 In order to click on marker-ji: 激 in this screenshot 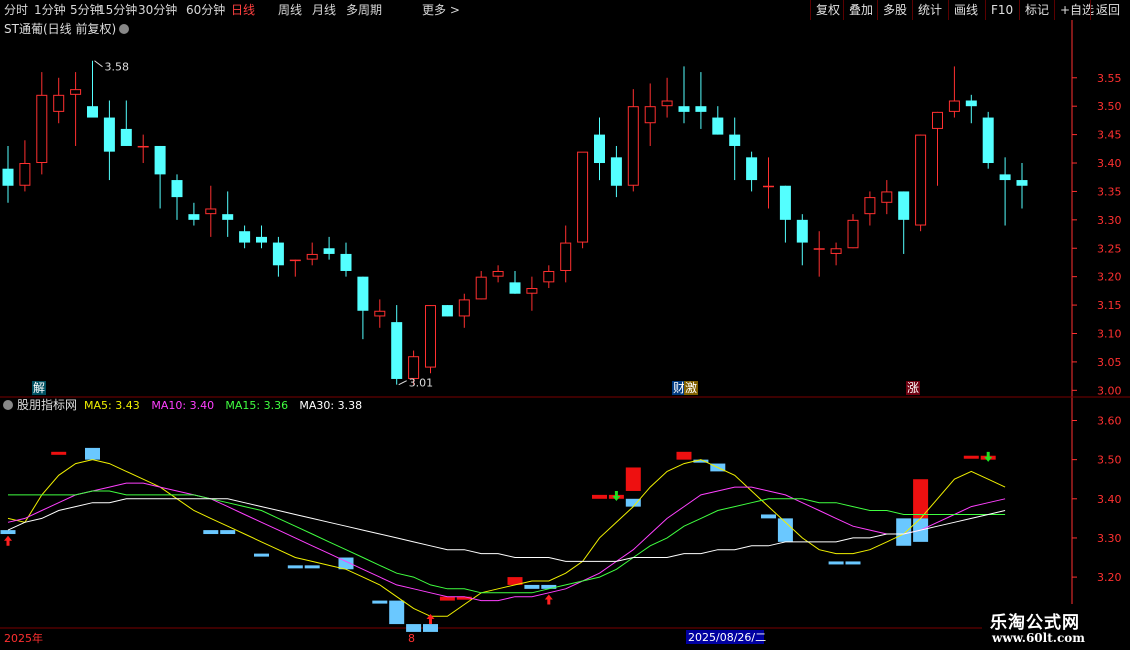, I will do `click(691, 388)`.